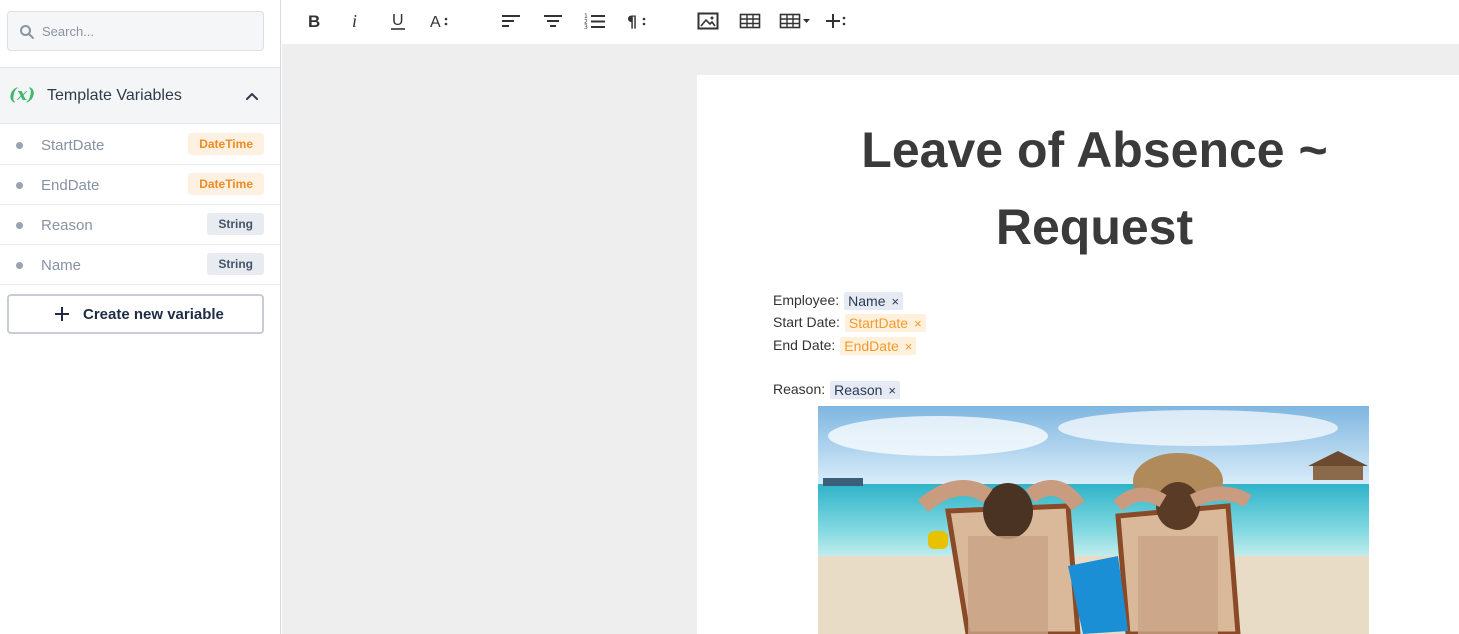 This screenshot has height=634, width=1459. Describe the element at coordinates (252, 96) in the screenshot. I see `chevron-up-icon` at that location.